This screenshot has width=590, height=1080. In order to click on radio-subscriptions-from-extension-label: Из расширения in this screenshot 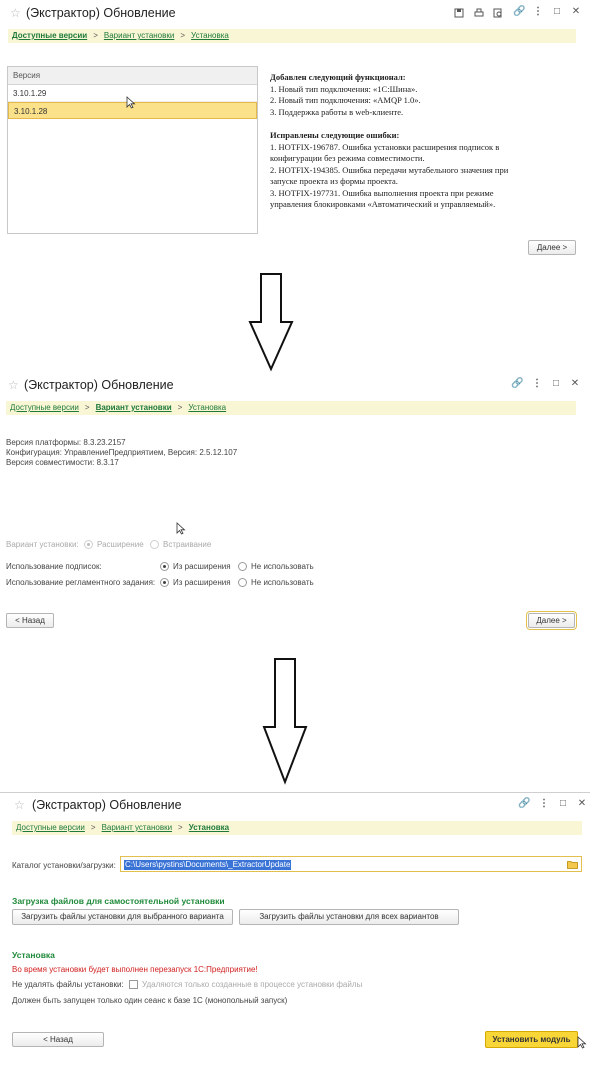, I will do `click(202, 566)`.